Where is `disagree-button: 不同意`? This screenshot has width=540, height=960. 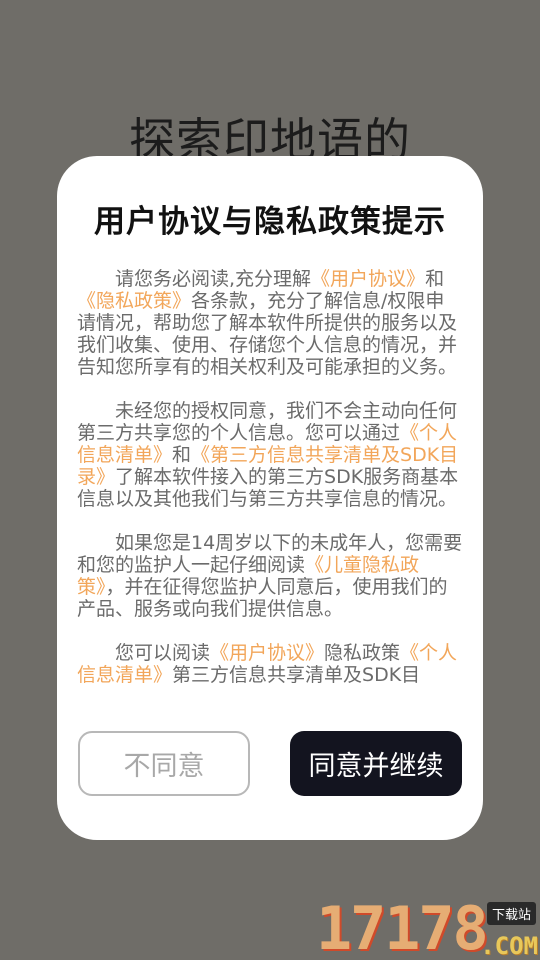
disagree-button: 不同意 is located at coordinates (164, 763).